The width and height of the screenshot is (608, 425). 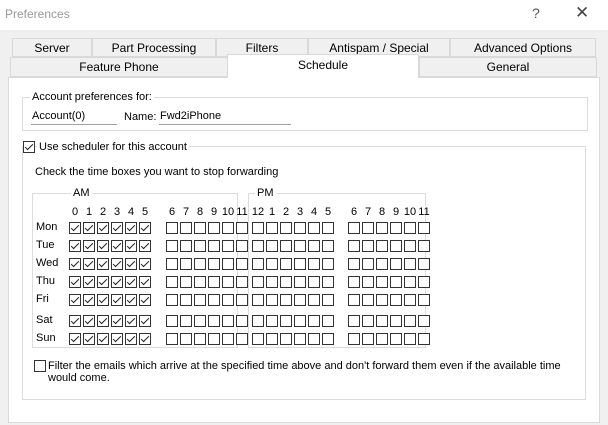 What do you see at coordinates (536, 13) in the screenshot?
I see `help-button: ?` at bounding box center [536, 13].